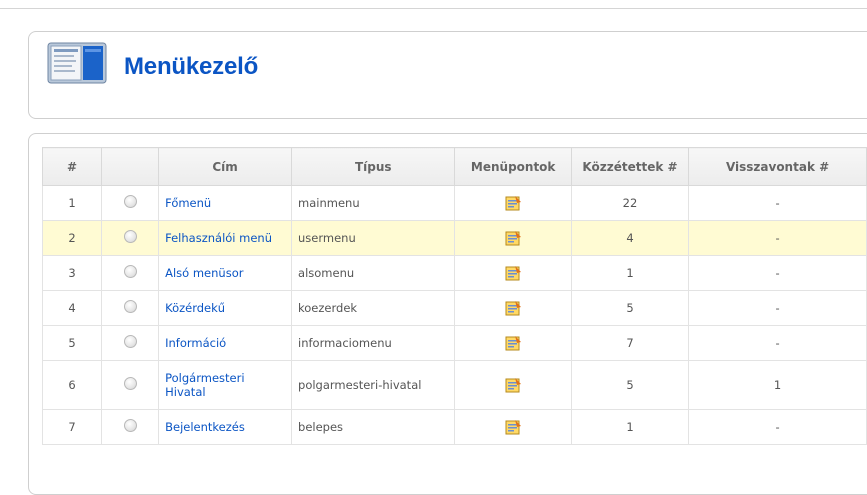 The width and height of the screenshot is (867, 495). Describe the element at coordinates (225, 166) in the screenshot. I see `col-header-title: Cím` at that location.